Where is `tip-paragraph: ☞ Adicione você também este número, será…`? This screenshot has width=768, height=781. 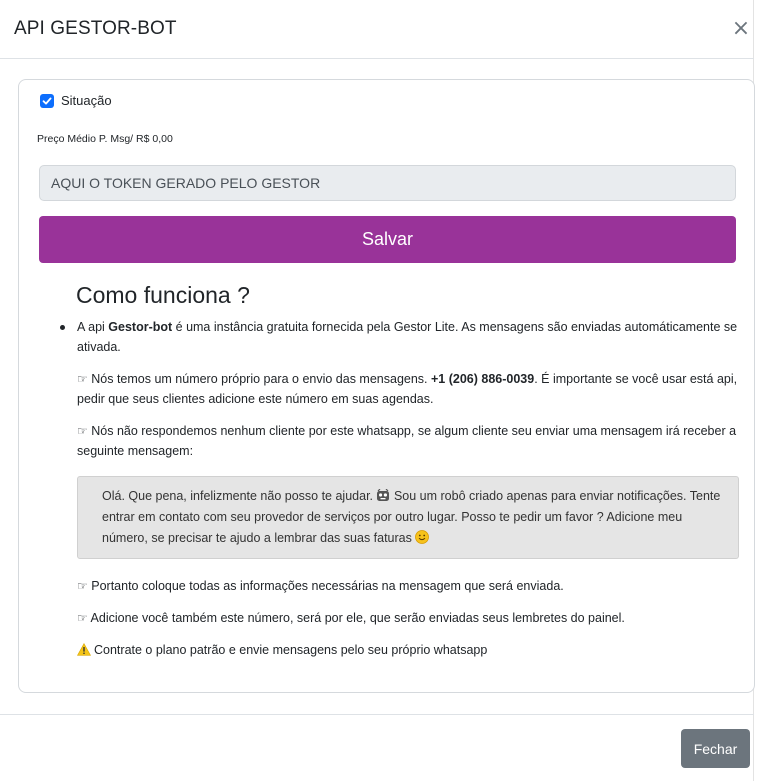
tip-paragraph: ☞ Adicione você também este número, será… is located at coordinates (351, 618).